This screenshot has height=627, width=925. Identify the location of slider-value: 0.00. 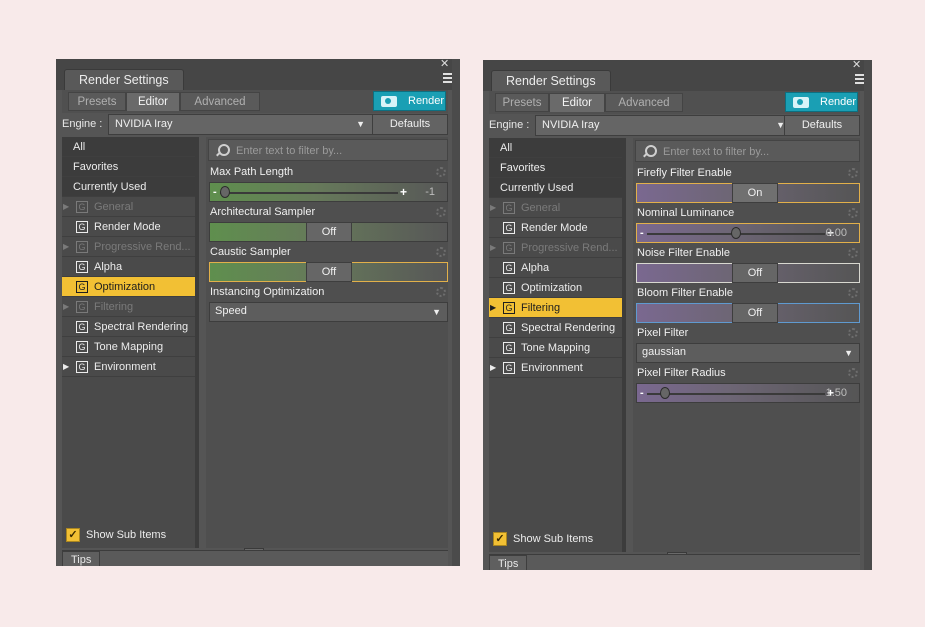
(836, 233).